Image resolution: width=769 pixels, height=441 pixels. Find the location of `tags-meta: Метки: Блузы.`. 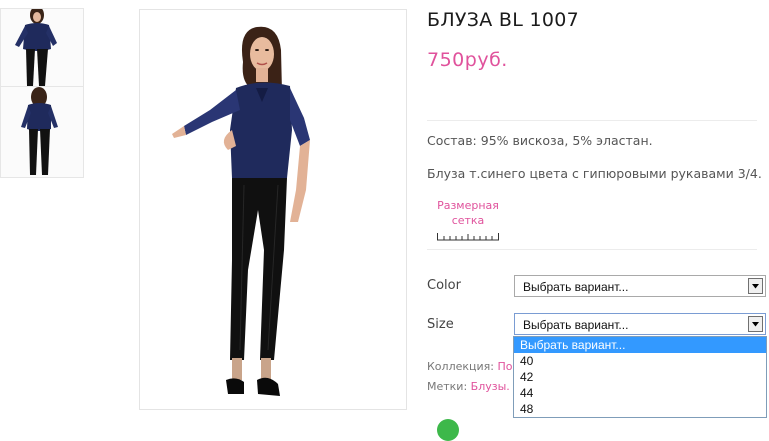

tags-meta: Метки: Блузы. is located at coordinates (468, 386).